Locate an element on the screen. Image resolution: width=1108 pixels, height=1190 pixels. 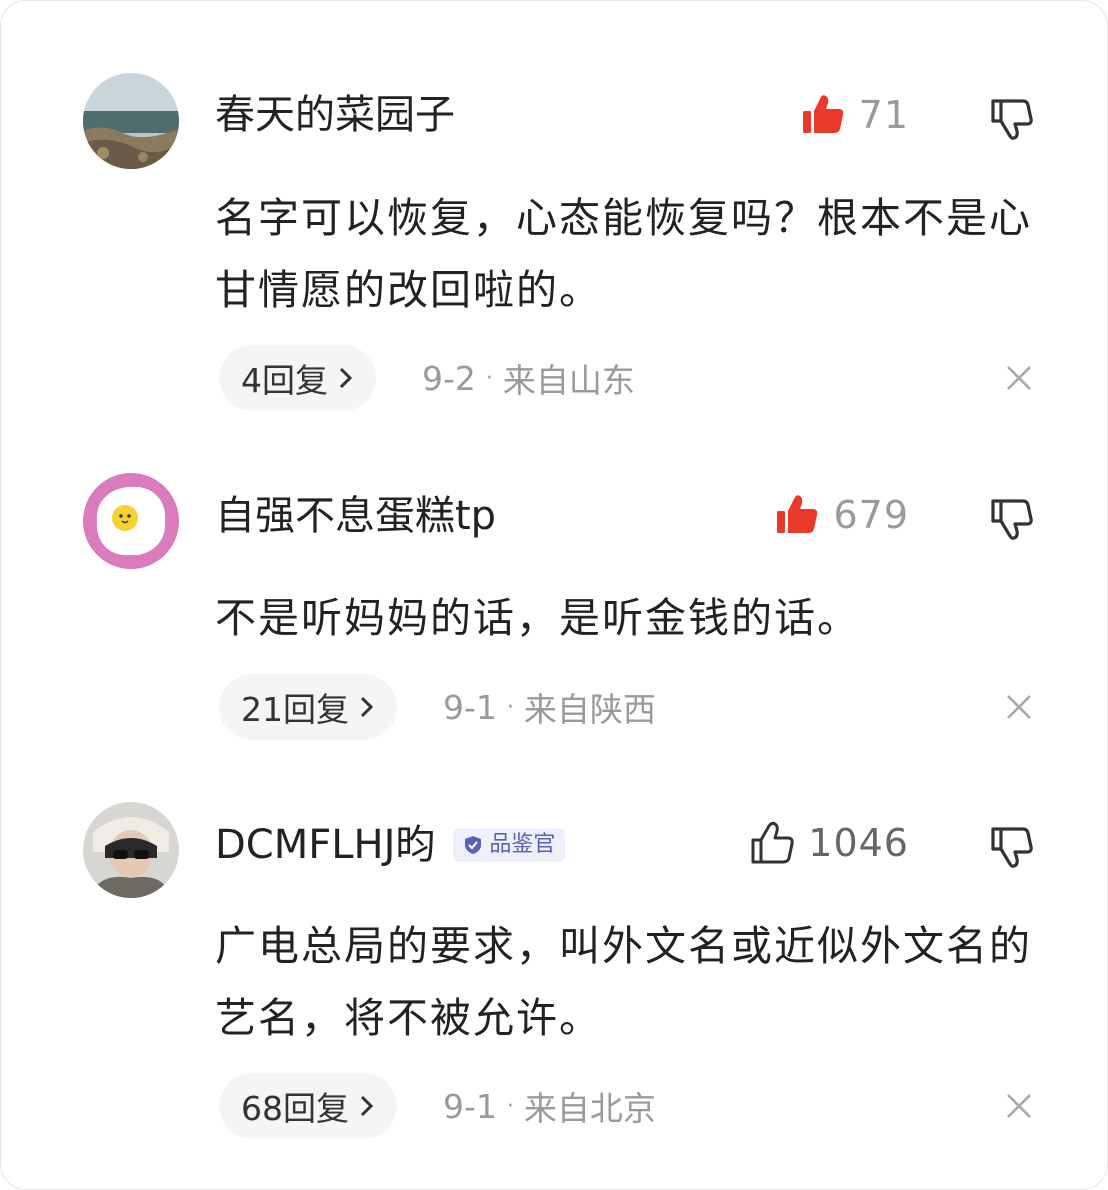
username-text: DCMFLHJ昀 is located at coordinates (325, 845).